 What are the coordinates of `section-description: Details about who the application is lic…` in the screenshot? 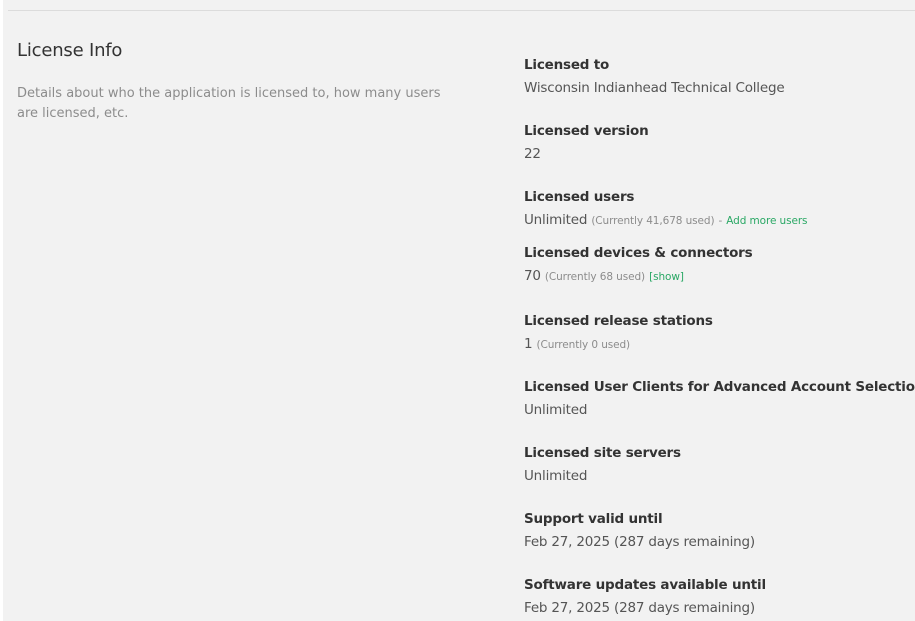 It's located at (229, 103).